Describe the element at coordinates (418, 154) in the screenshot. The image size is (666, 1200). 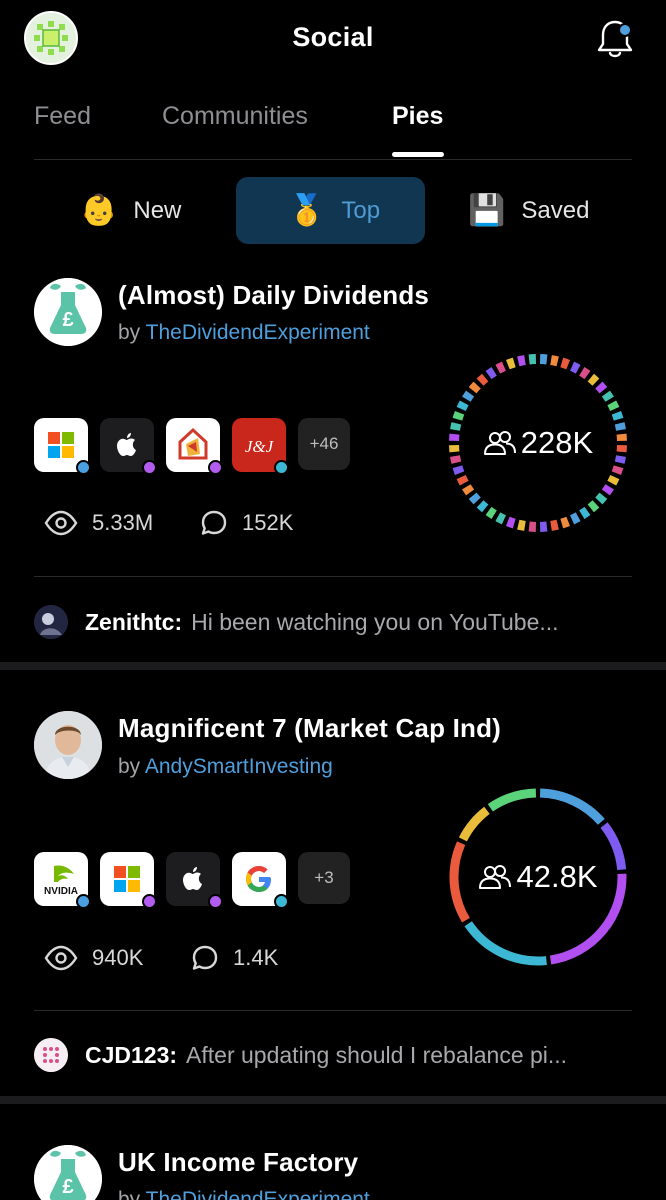
I see `active-tab-indicator` at that location.